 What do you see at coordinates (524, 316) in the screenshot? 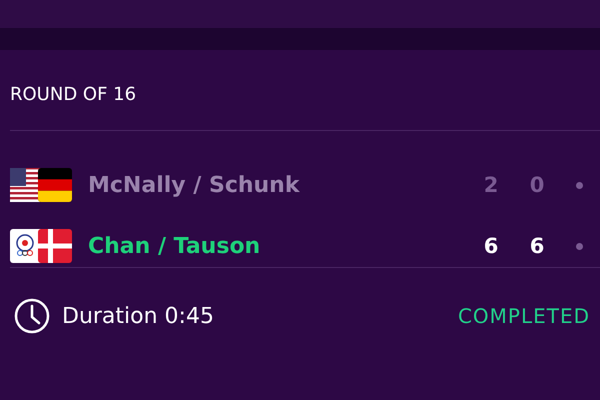
I see `match-status: COMPLETED` at bounding box center [524, 316].